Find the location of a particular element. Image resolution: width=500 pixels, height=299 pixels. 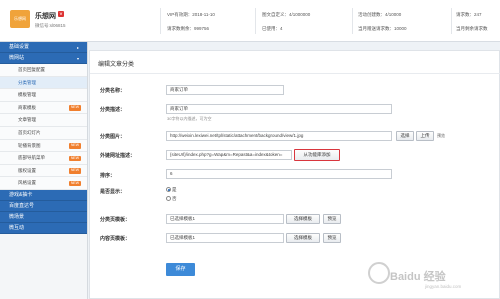

category-template-preview-button: 预览 is located at coordinates (332, 219).